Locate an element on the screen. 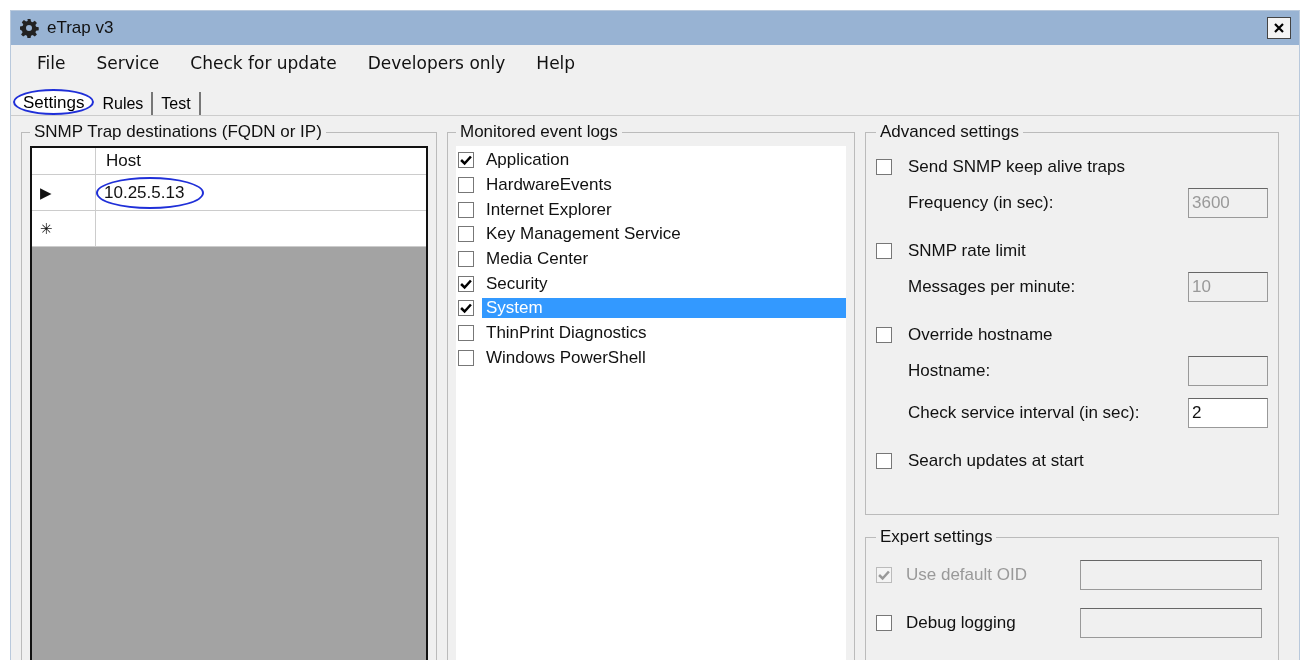 Image resolution: width=1302 pixels, height=660 pixels. list-item: Application is located at coordinates (664, 160).